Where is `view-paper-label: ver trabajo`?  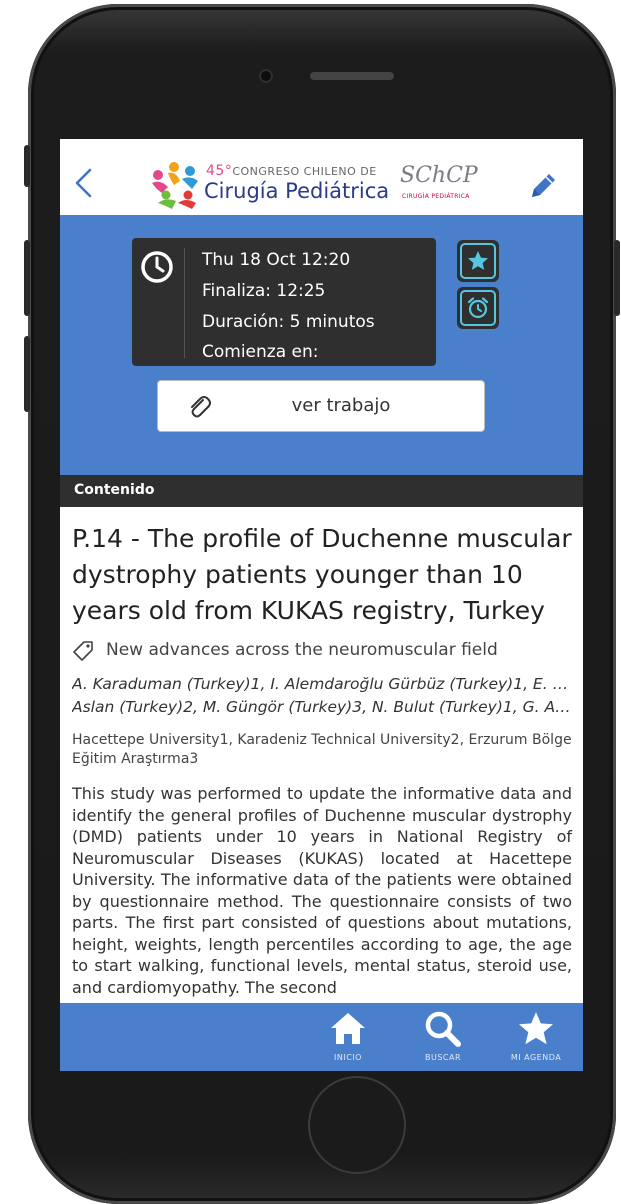
view-paper-label: ver trabajo is located at coordinates (341, 405).